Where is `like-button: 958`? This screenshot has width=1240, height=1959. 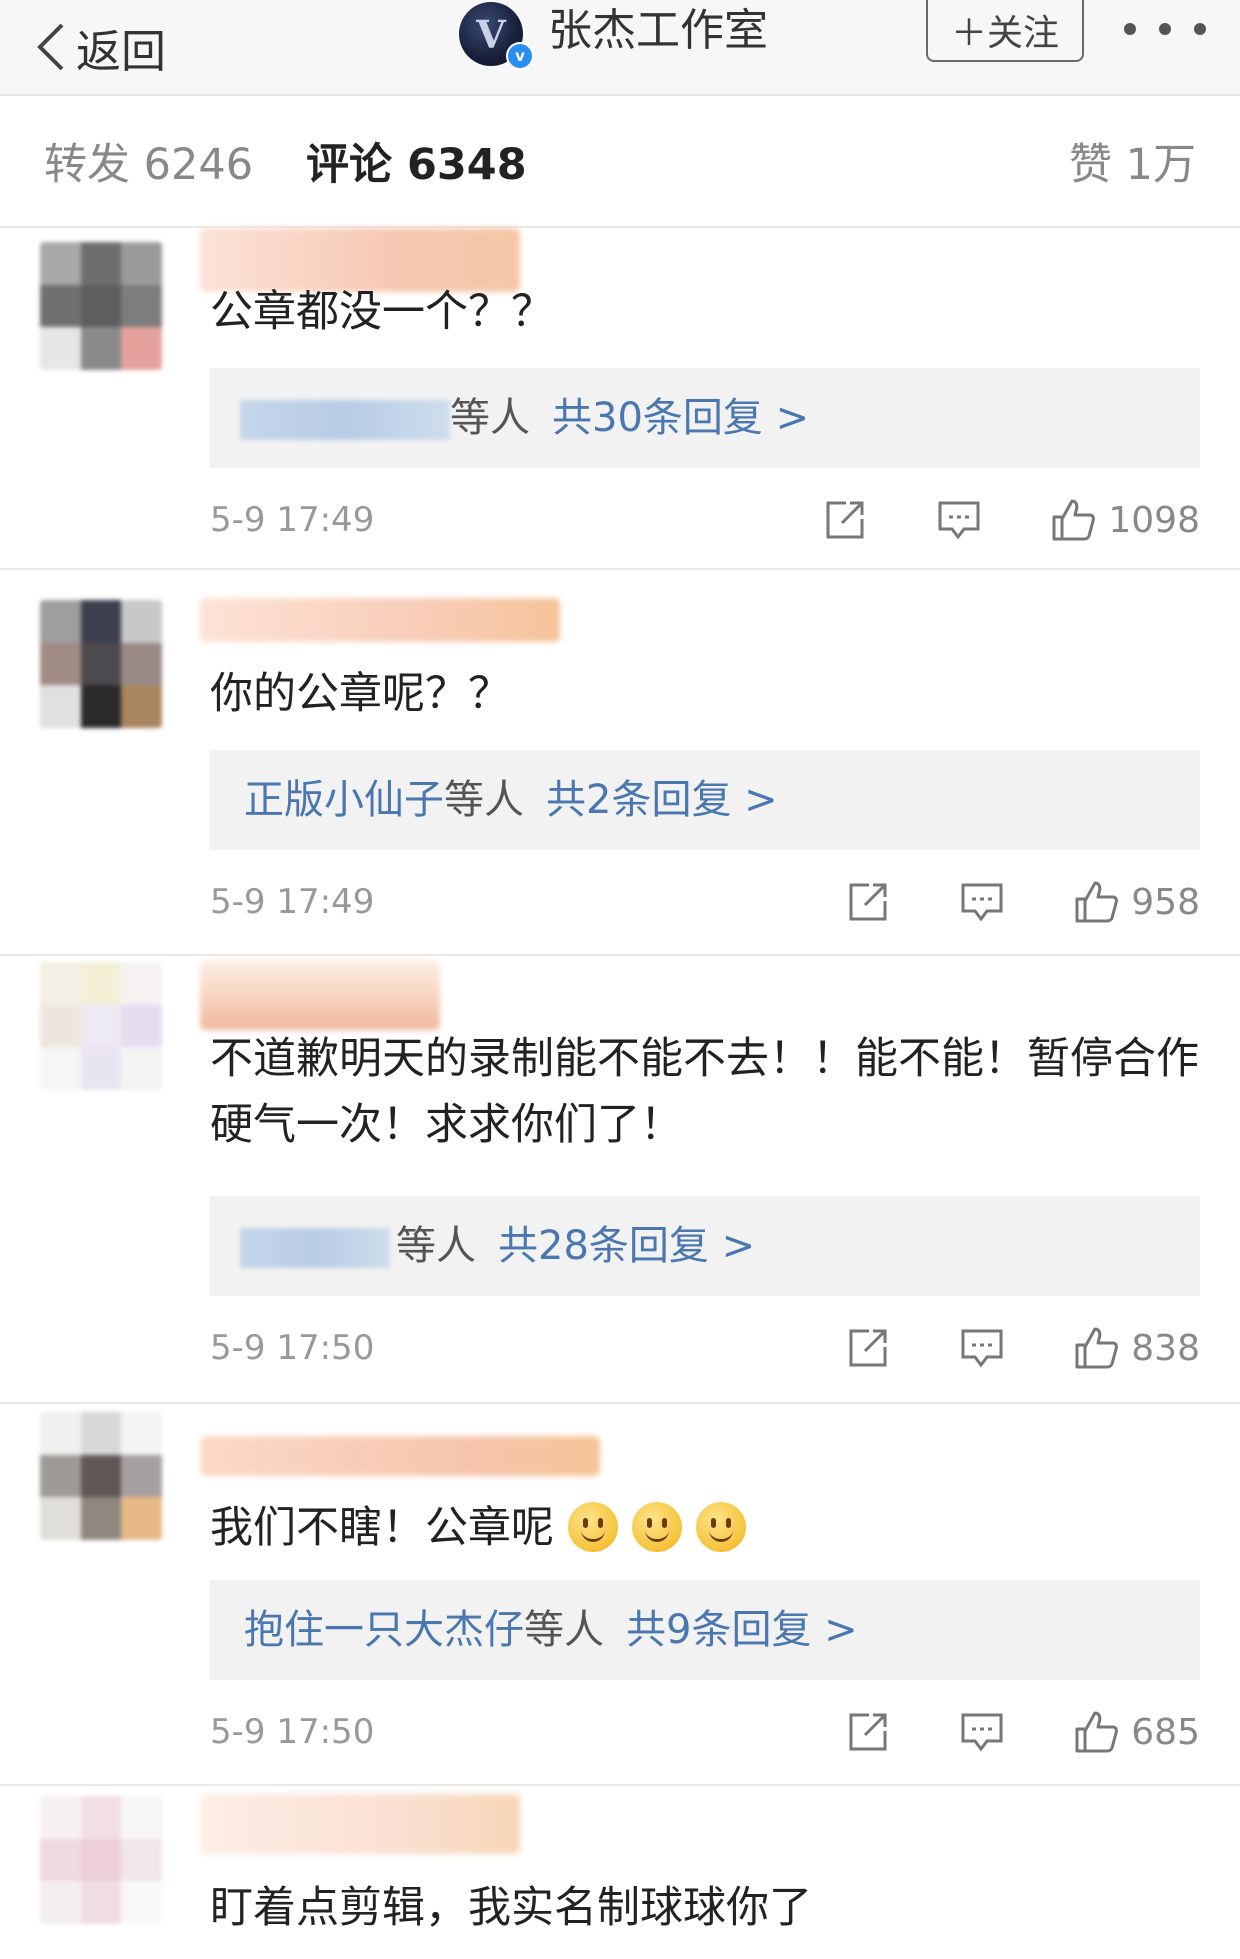
like-button: 958 is located at coordinates (1136, 902).